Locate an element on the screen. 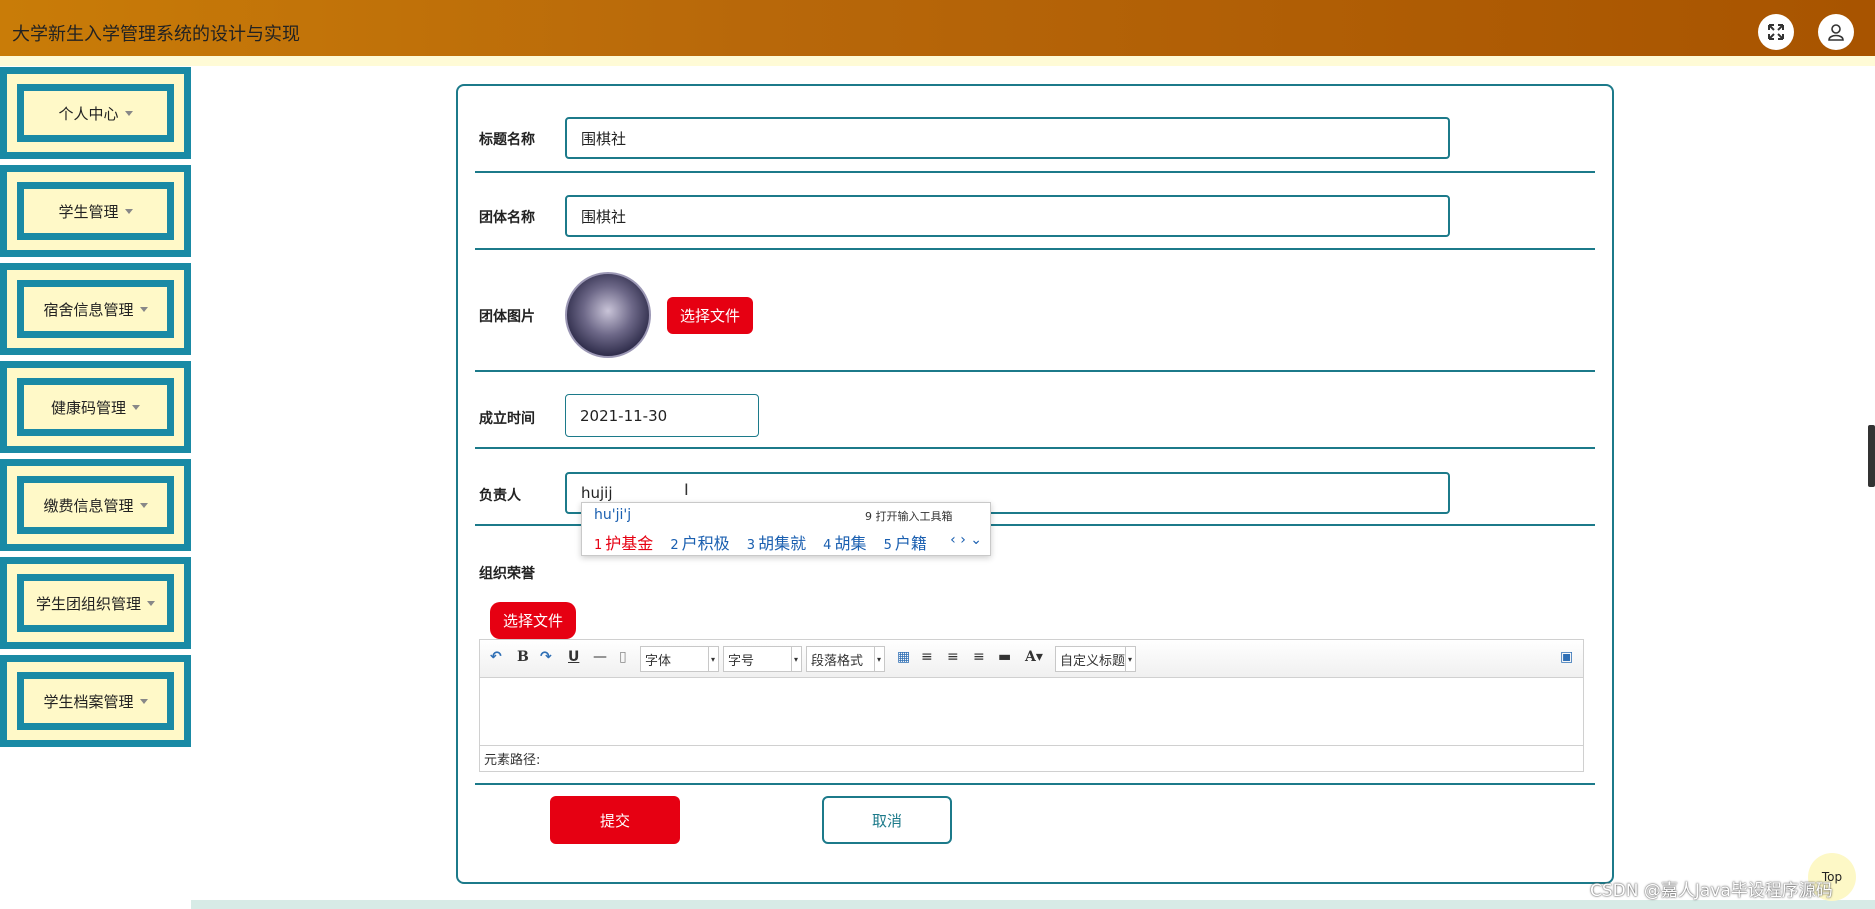  sidebar-item-health-code: 健康码管理 is located at coordinates (95, 407).